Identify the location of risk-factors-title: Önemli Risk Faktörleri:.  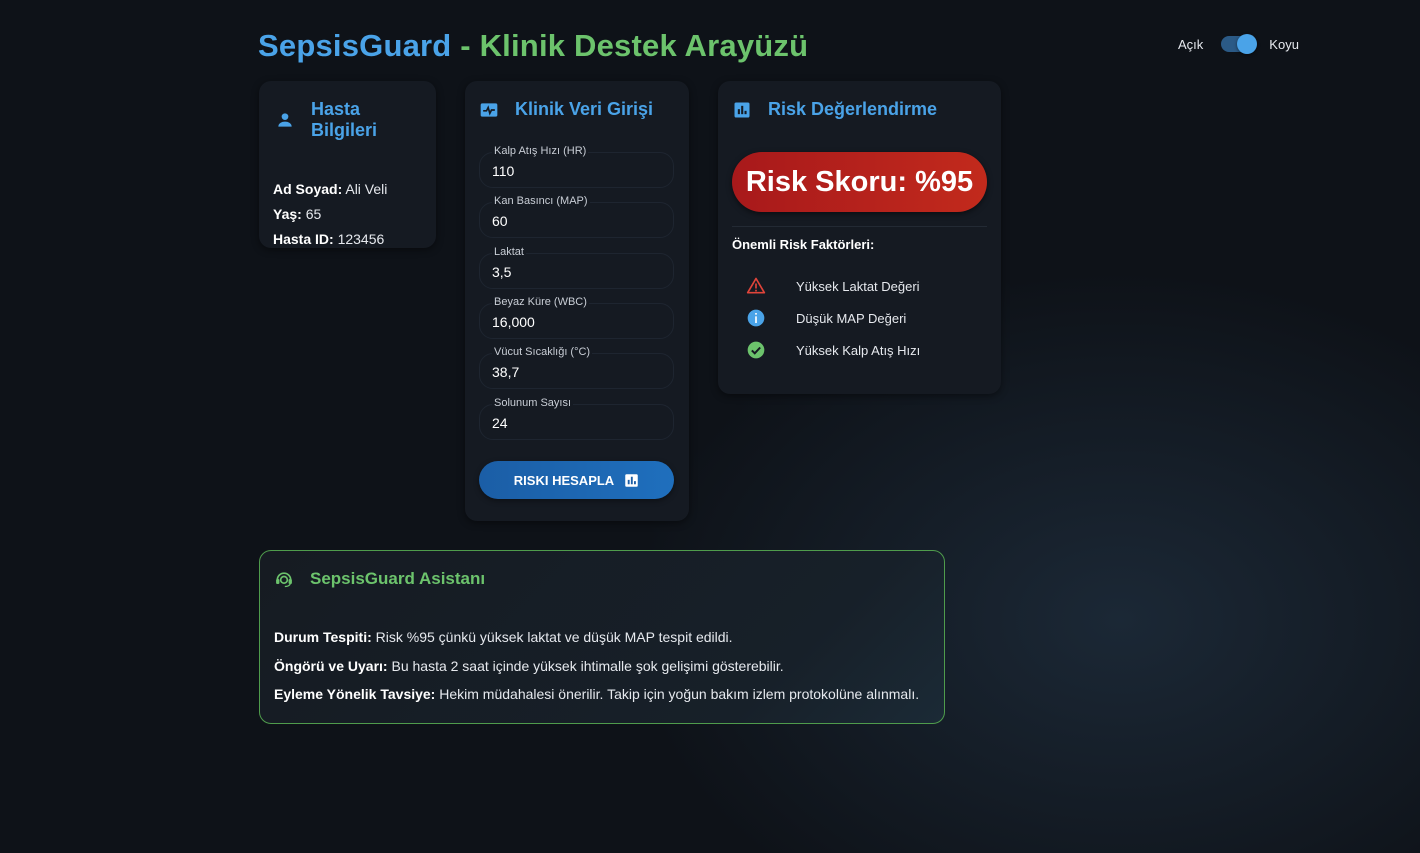
(803, 244).